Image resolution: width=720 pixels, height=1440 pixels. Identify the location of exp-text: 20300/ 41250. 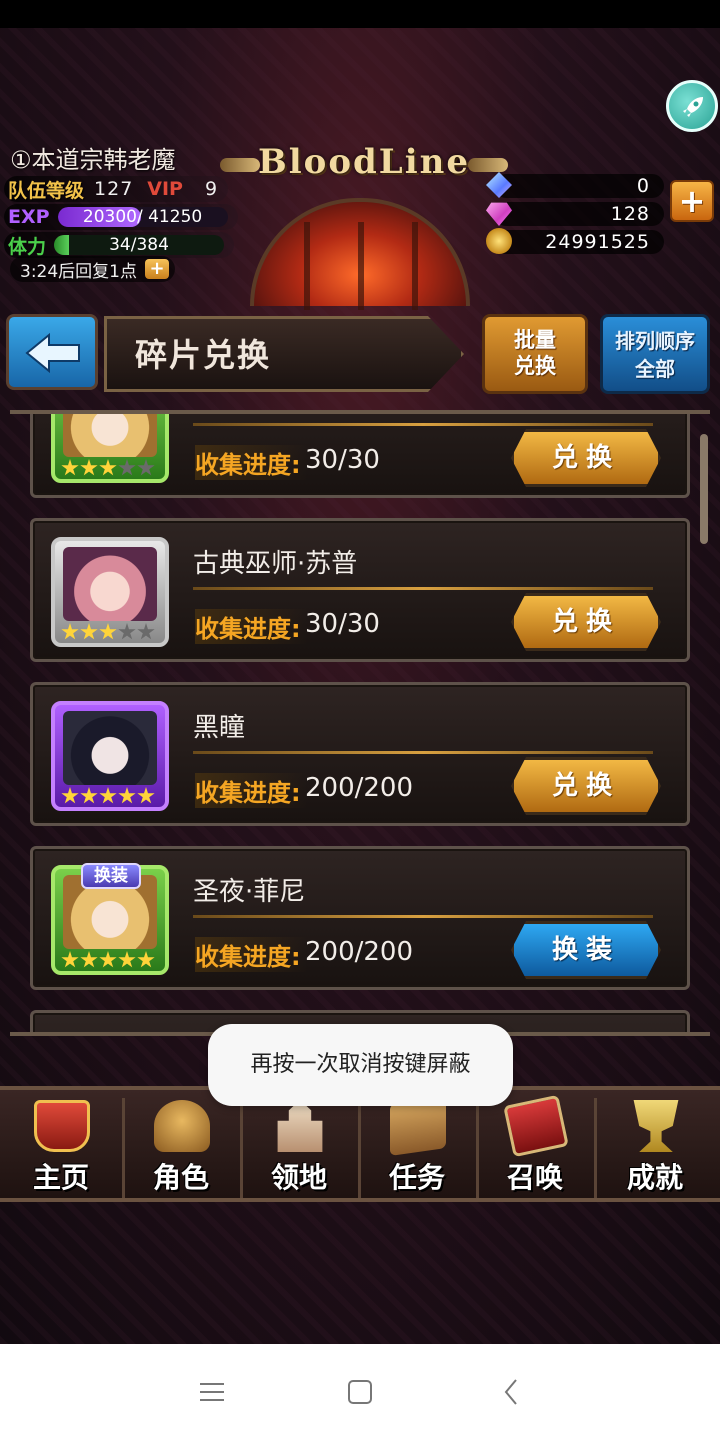
(142, 217).